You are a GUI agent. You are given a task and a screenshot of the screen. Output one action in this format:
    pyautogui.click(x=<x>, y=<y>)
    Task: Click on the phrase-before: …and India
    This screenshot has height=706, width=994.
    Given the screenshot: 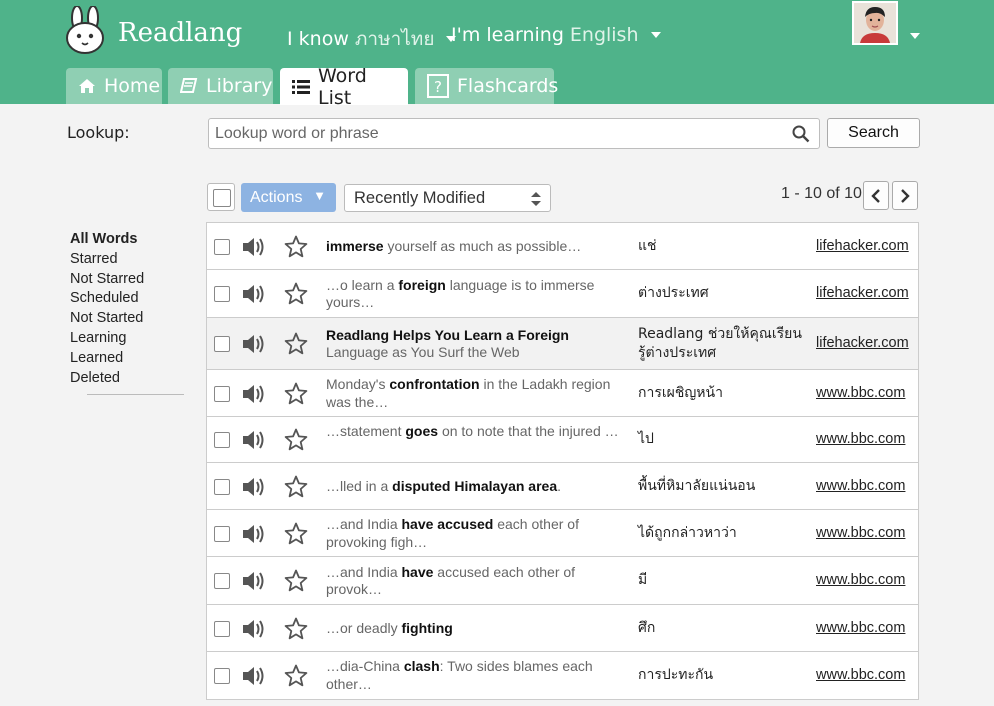 What is the action you would take?
    pyautogui.click(x=364, y=524)
    